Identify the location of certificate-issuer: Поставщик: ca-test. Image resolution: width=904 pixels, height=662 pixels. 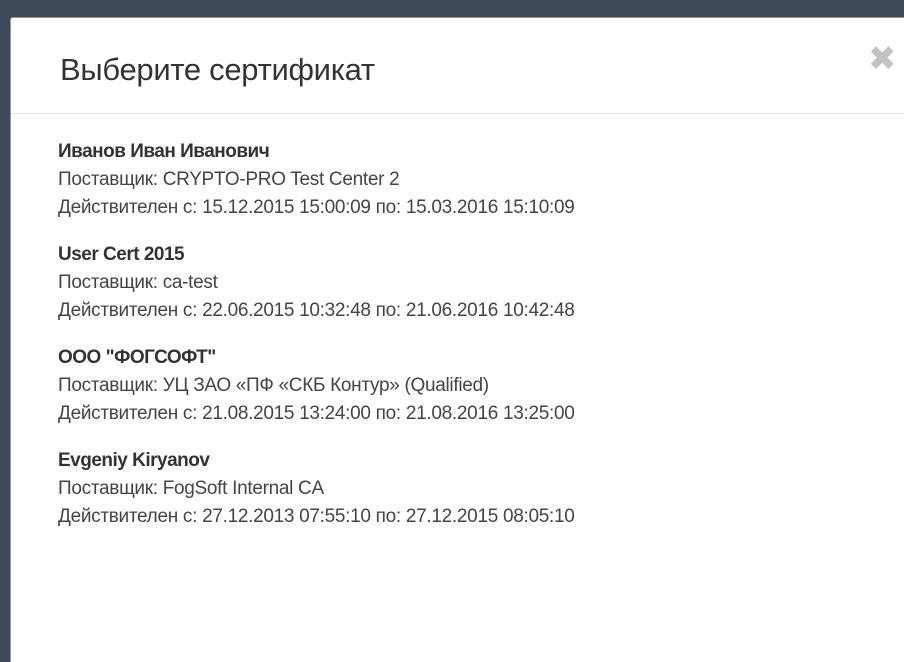
(138, 282).